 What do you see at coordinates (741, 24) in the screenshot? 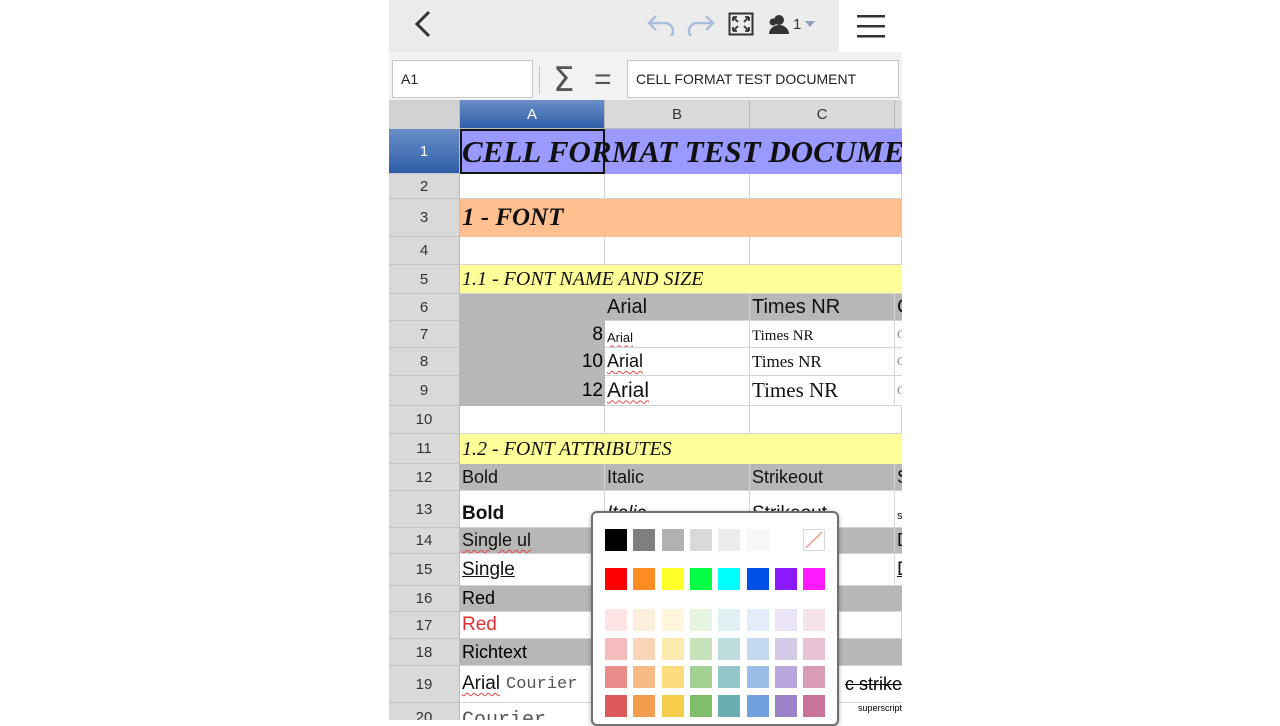
I see `fullscreen-button` at bounding box center [741, 24].